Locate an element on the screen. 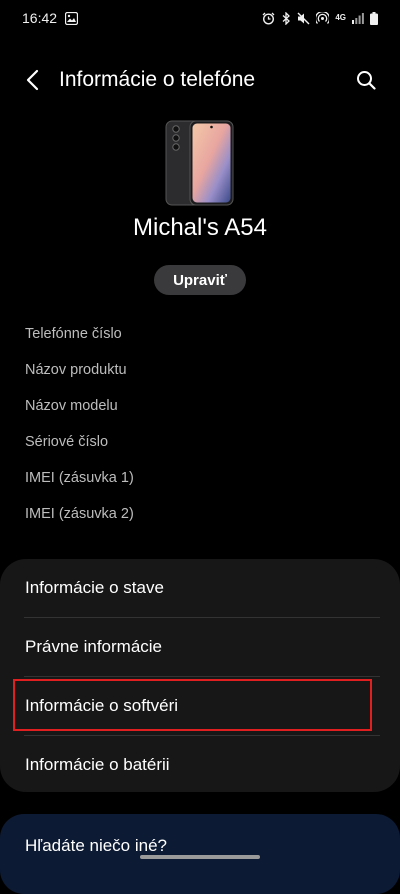  page-title: Informácie o telefóne is located at coordinates (157, 79).